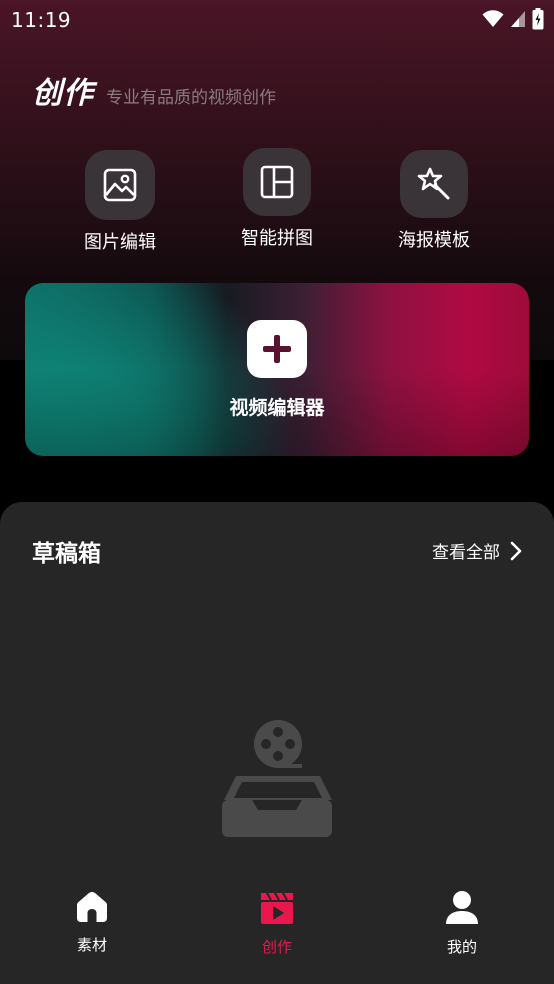 The height and width of the screenshot is (984, 554). What do you see at coordinates (120, 242) in the screenshot?
I see `tool-label: 图片编辑` at bounding box center [120, 242].